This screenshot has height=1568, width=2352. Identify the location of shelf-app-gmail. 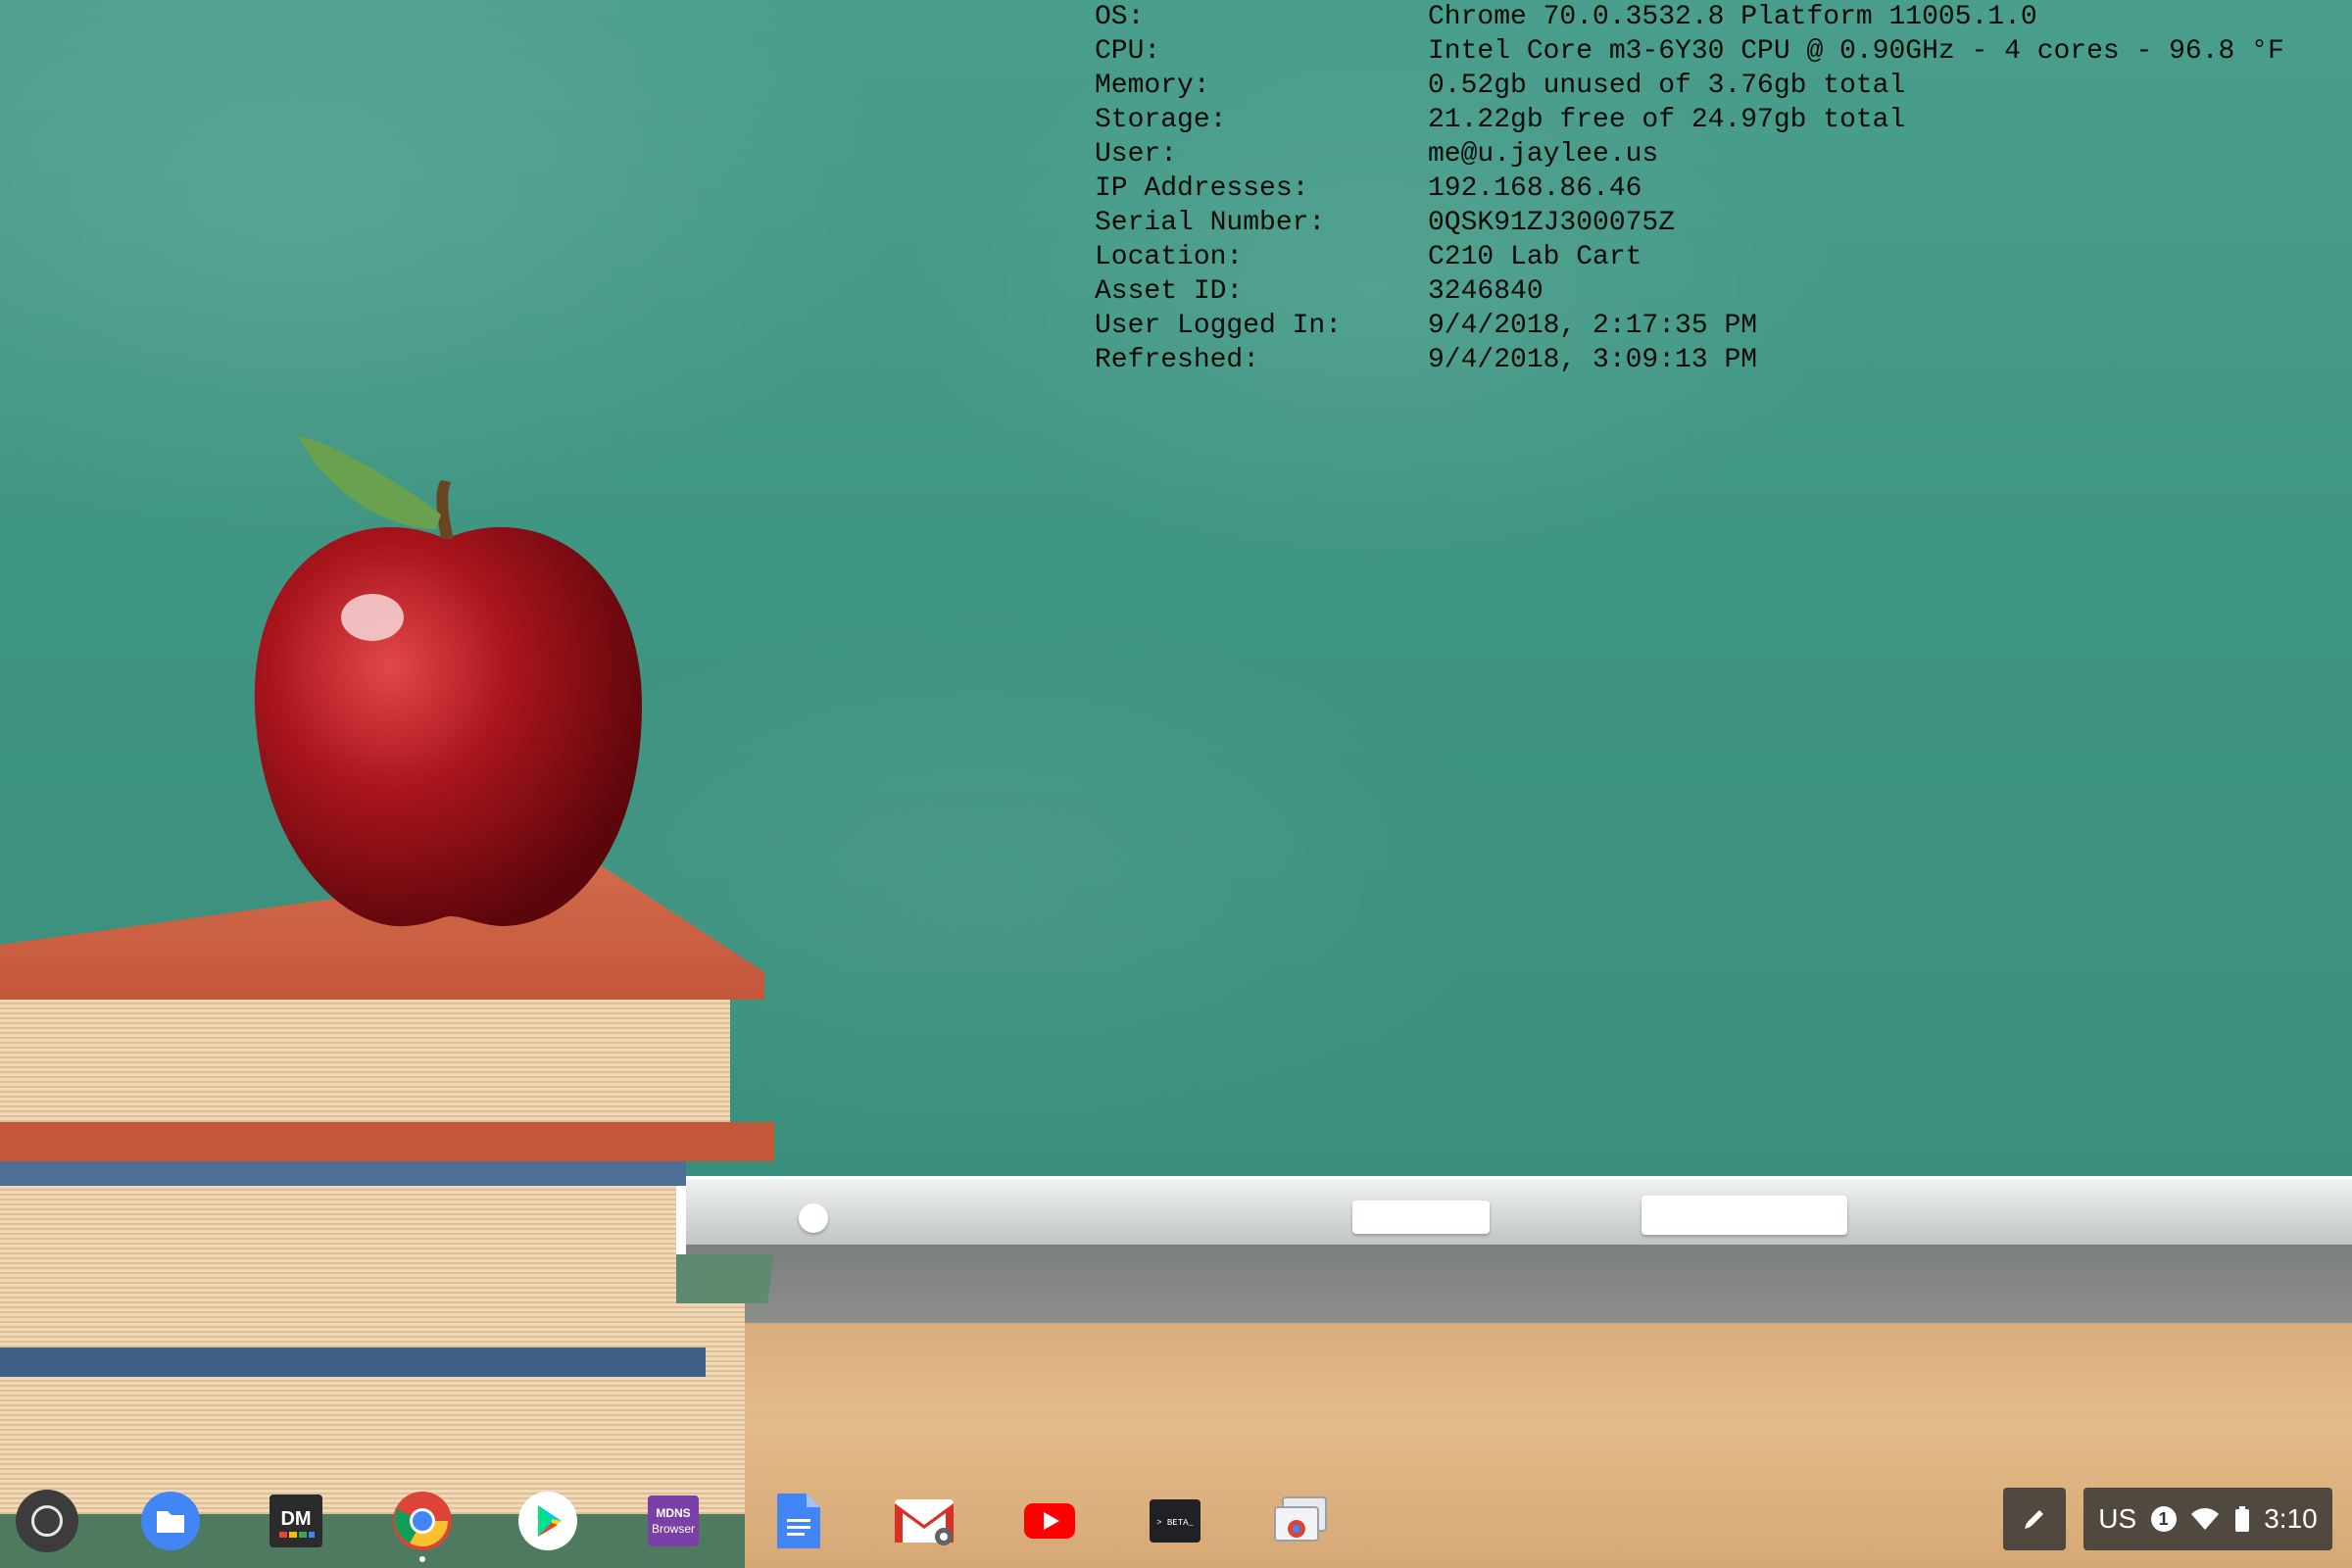
(924, 1521).